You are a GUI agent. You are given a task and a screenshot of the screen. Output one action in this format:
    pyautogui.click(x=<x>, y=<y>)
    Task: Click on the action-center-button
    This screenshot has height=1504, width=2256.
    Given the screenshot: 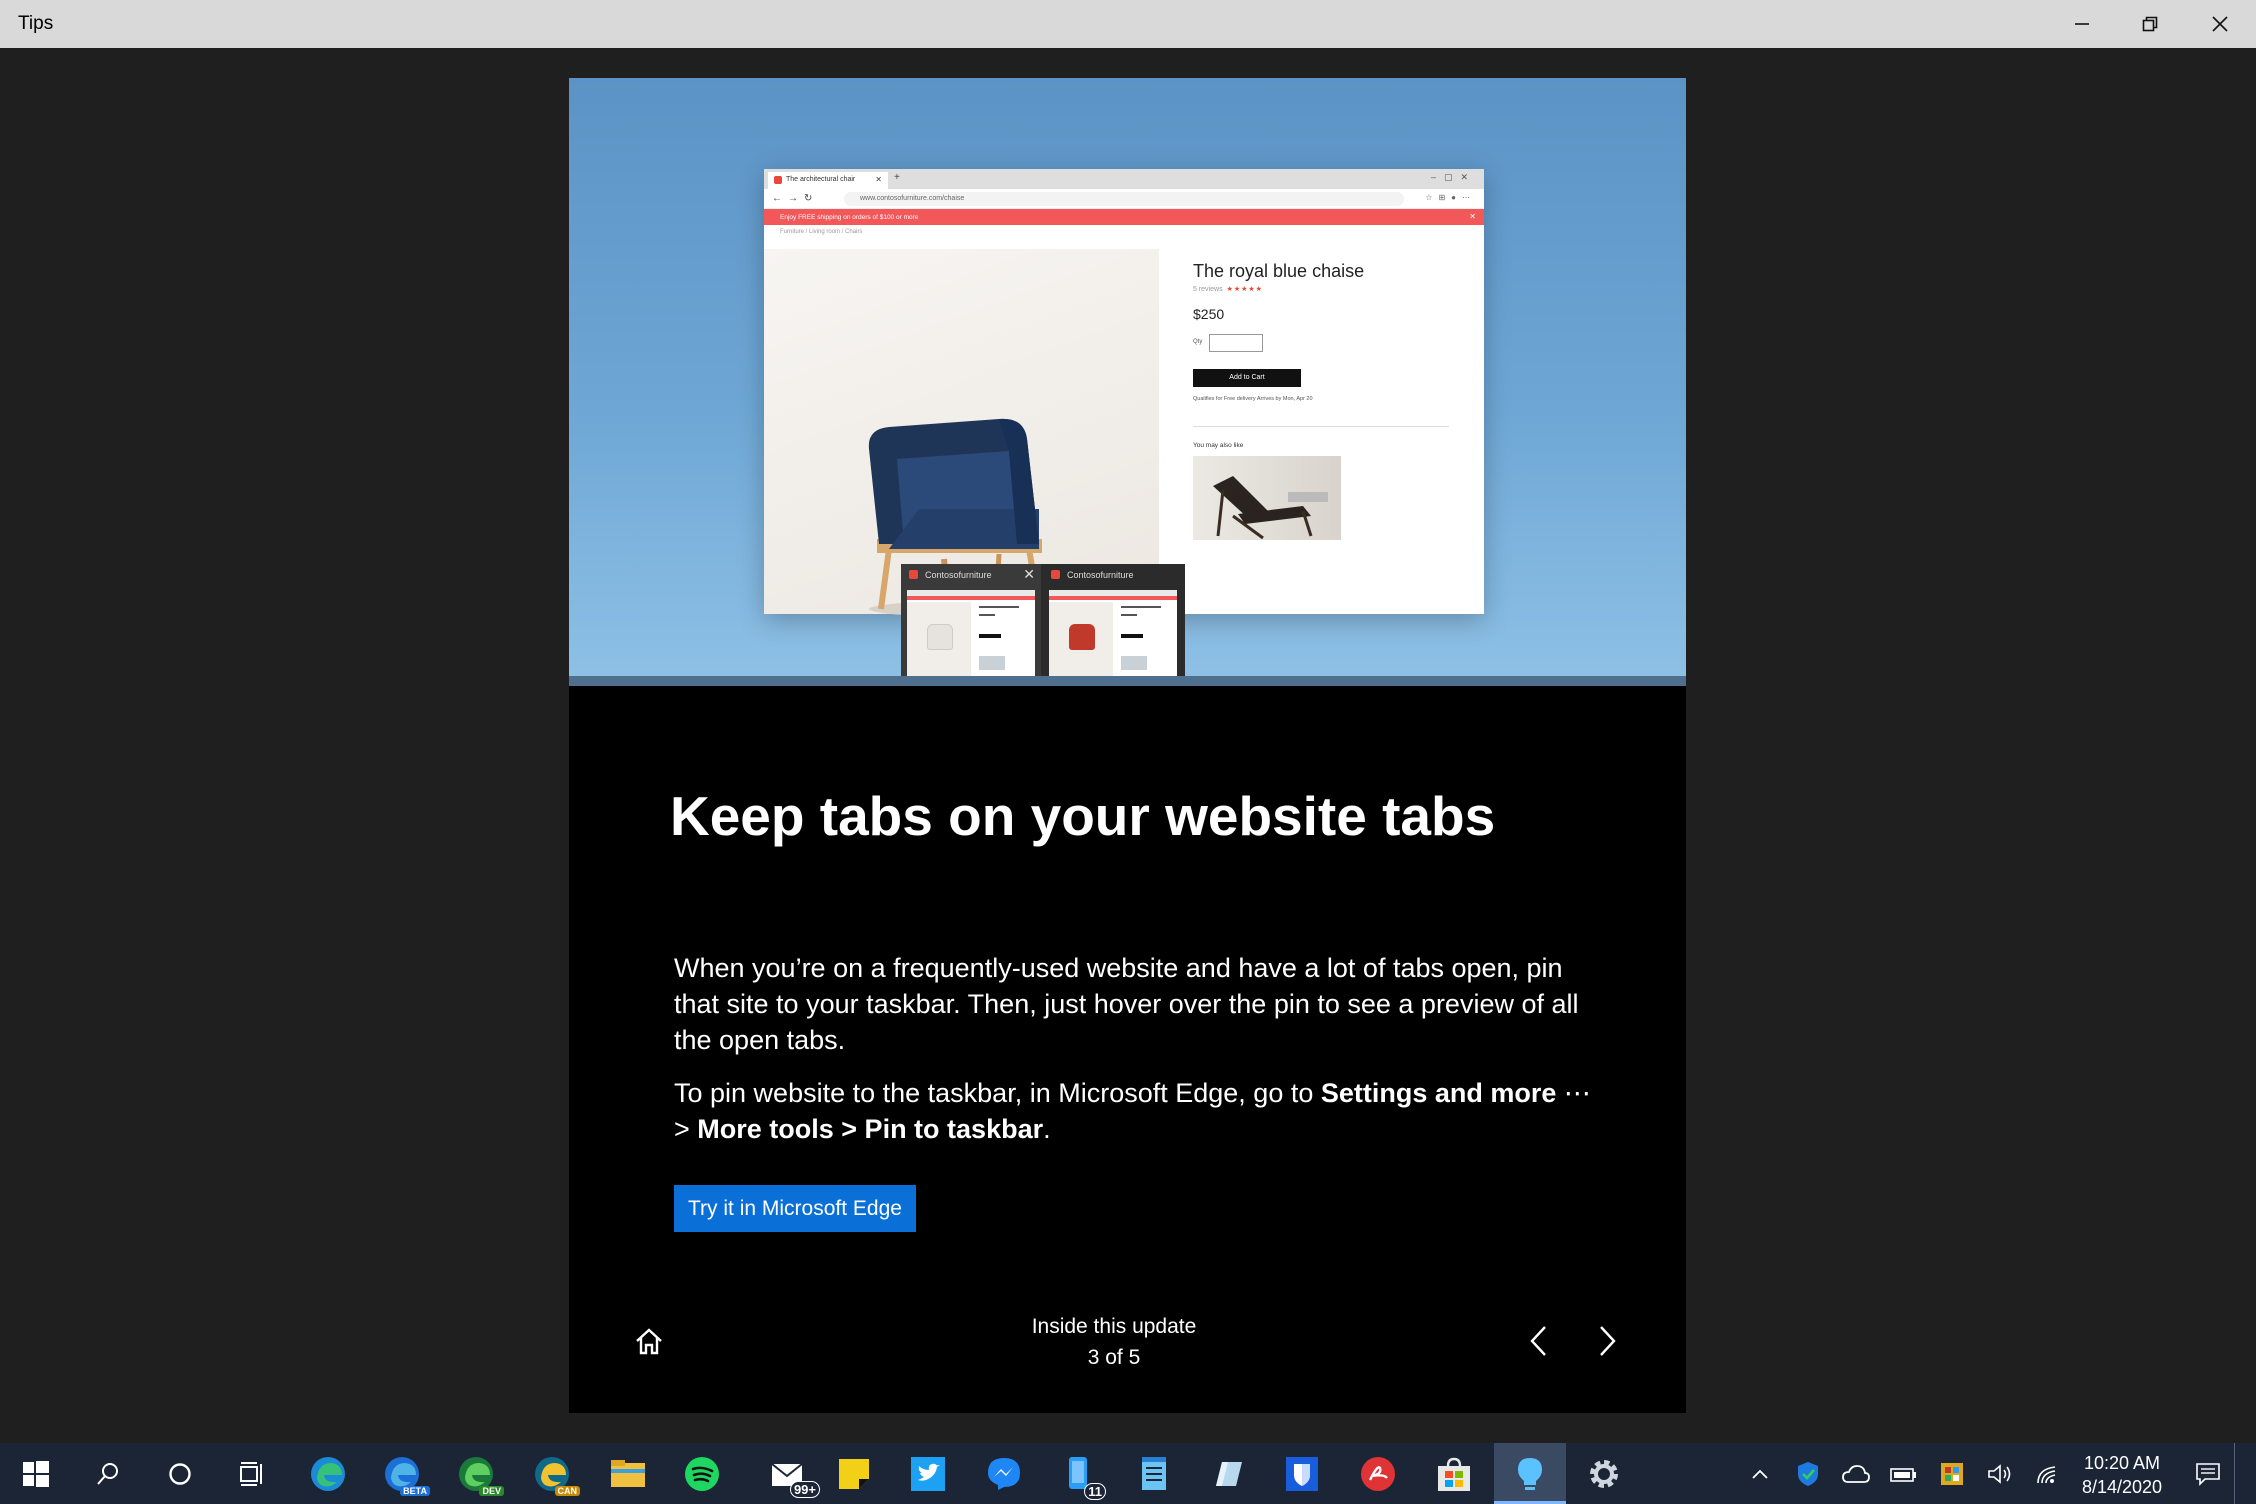 What is the action you would take?
    pyautogui.click(x=2208, y=1473)
    